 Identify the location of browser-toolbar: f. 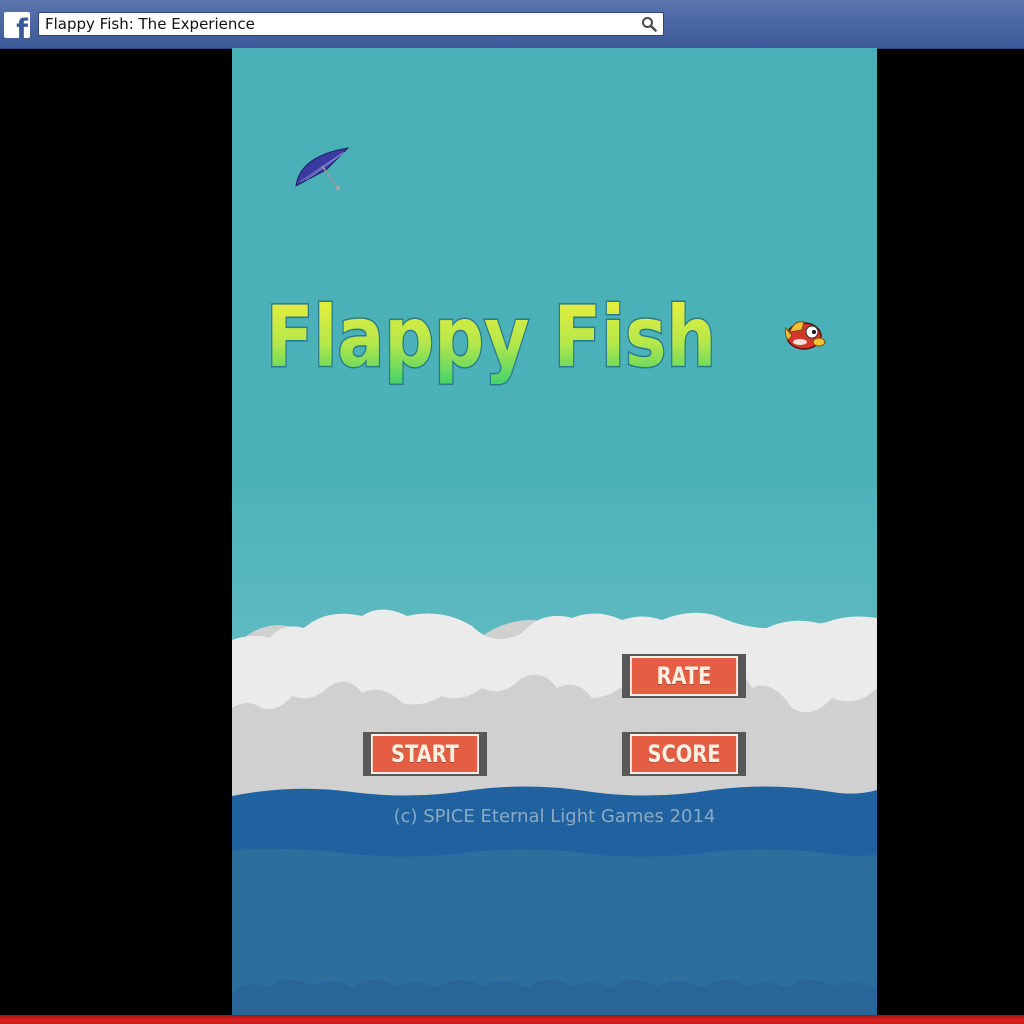
(512, 24).